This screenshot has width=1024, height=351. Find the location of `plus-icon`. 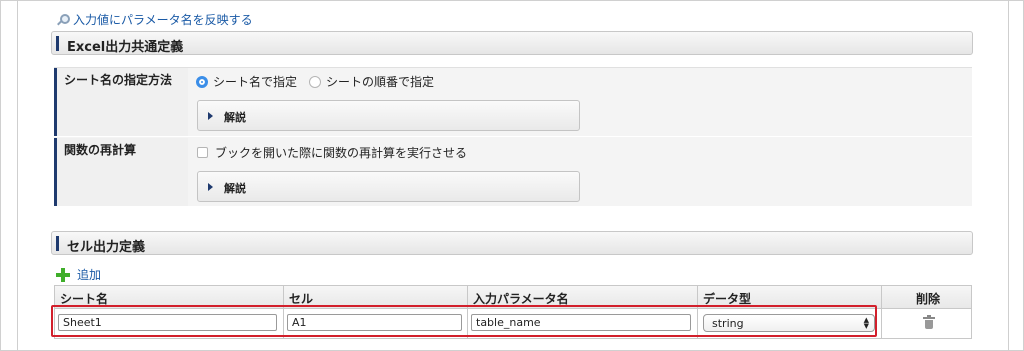

plus-icon is located at coordinates (63, 274).